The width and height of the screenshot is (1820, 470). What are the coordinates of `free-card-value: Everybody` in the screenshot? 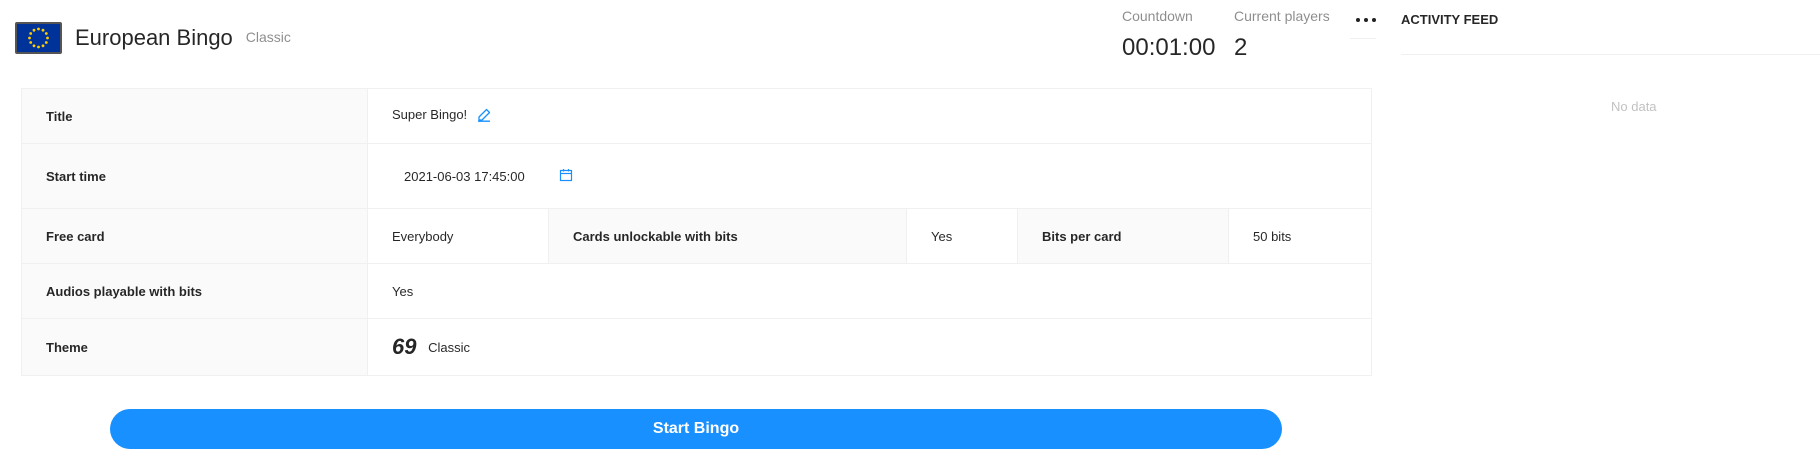 It's located at (458, 236).